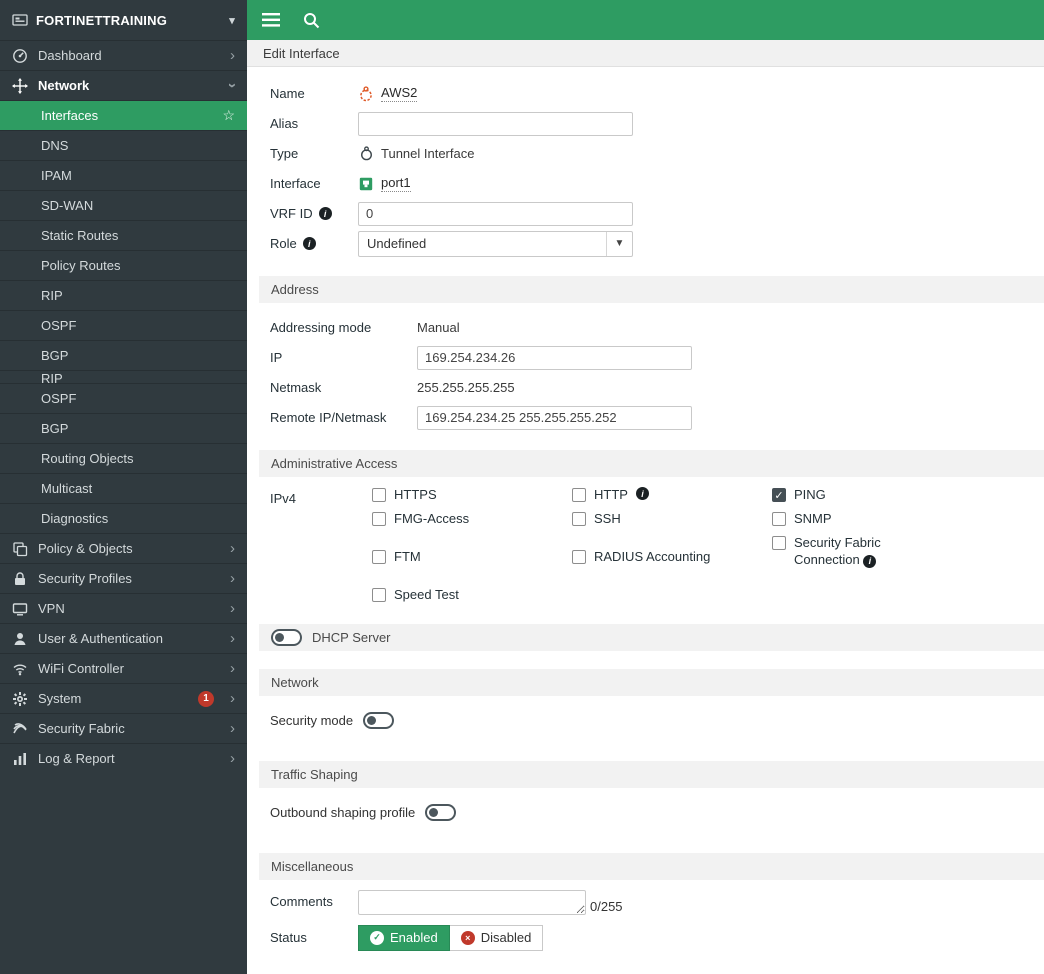  I want to click on wifi-icon, so click(20, 669).